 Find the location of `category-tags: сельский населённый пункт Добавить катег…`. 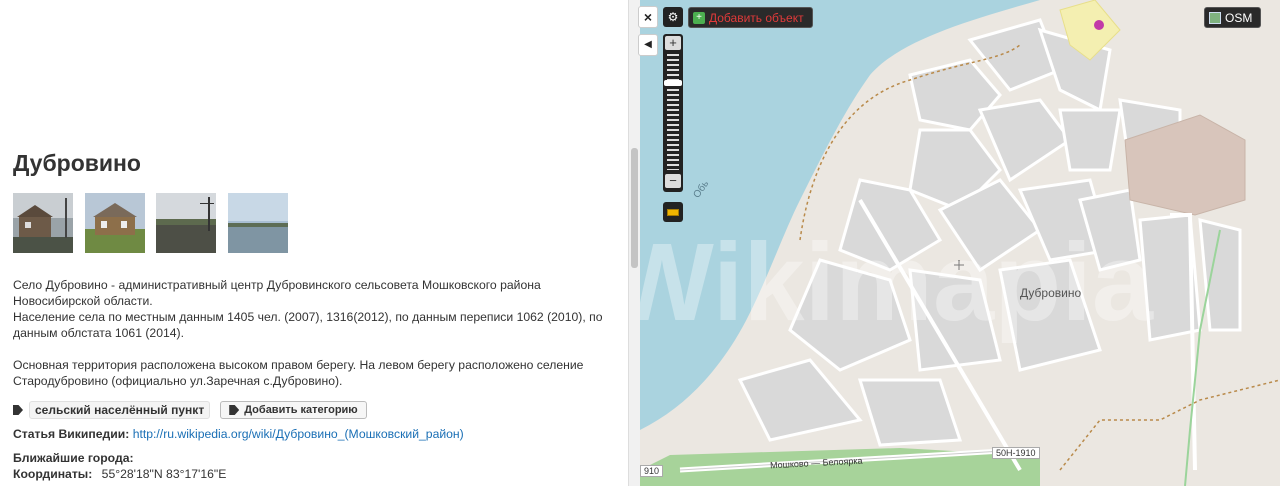

category-tags: сельский населённый пункт Добавить катег… is located at coordinates (190, 410).